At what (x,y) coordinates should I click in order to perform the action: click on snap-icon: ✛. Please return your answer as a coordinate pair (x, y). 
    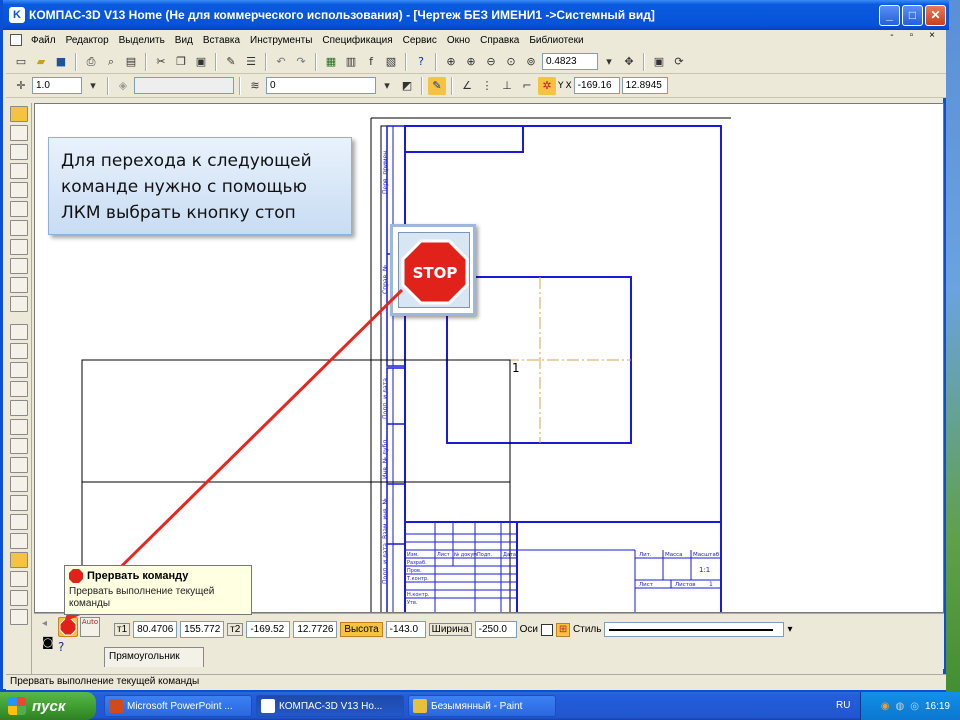
    Looking at the image, I should click on (21, 86).